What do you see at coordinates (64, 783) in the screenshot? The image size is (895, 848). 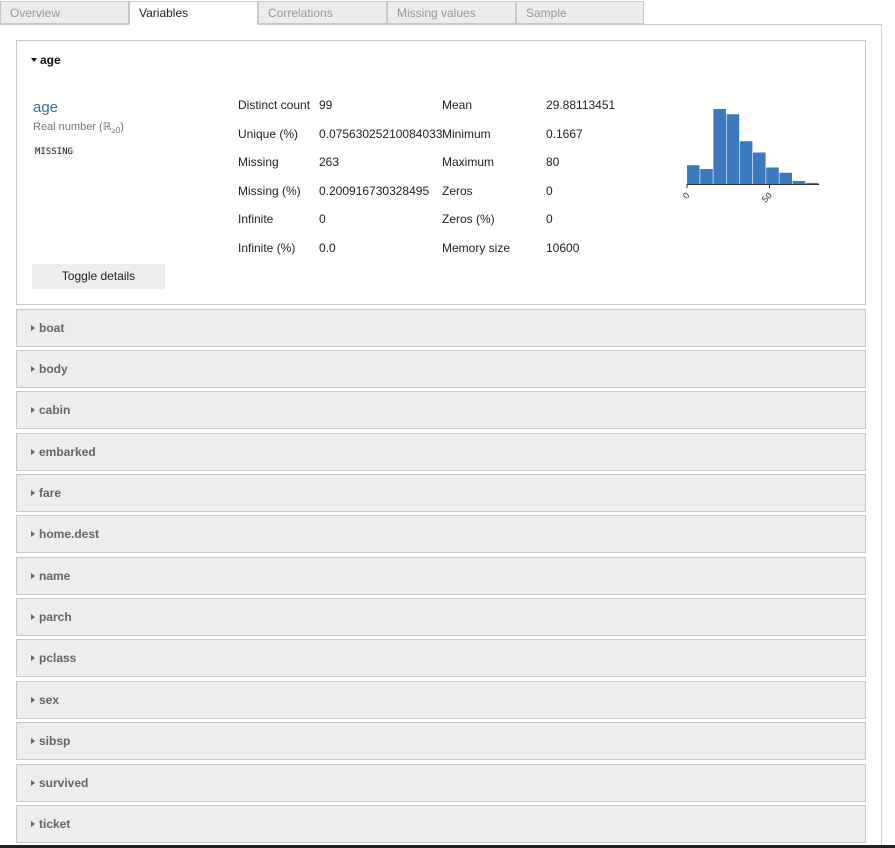 I see `variable-row-name: survived` at bounding box center [64, 783].